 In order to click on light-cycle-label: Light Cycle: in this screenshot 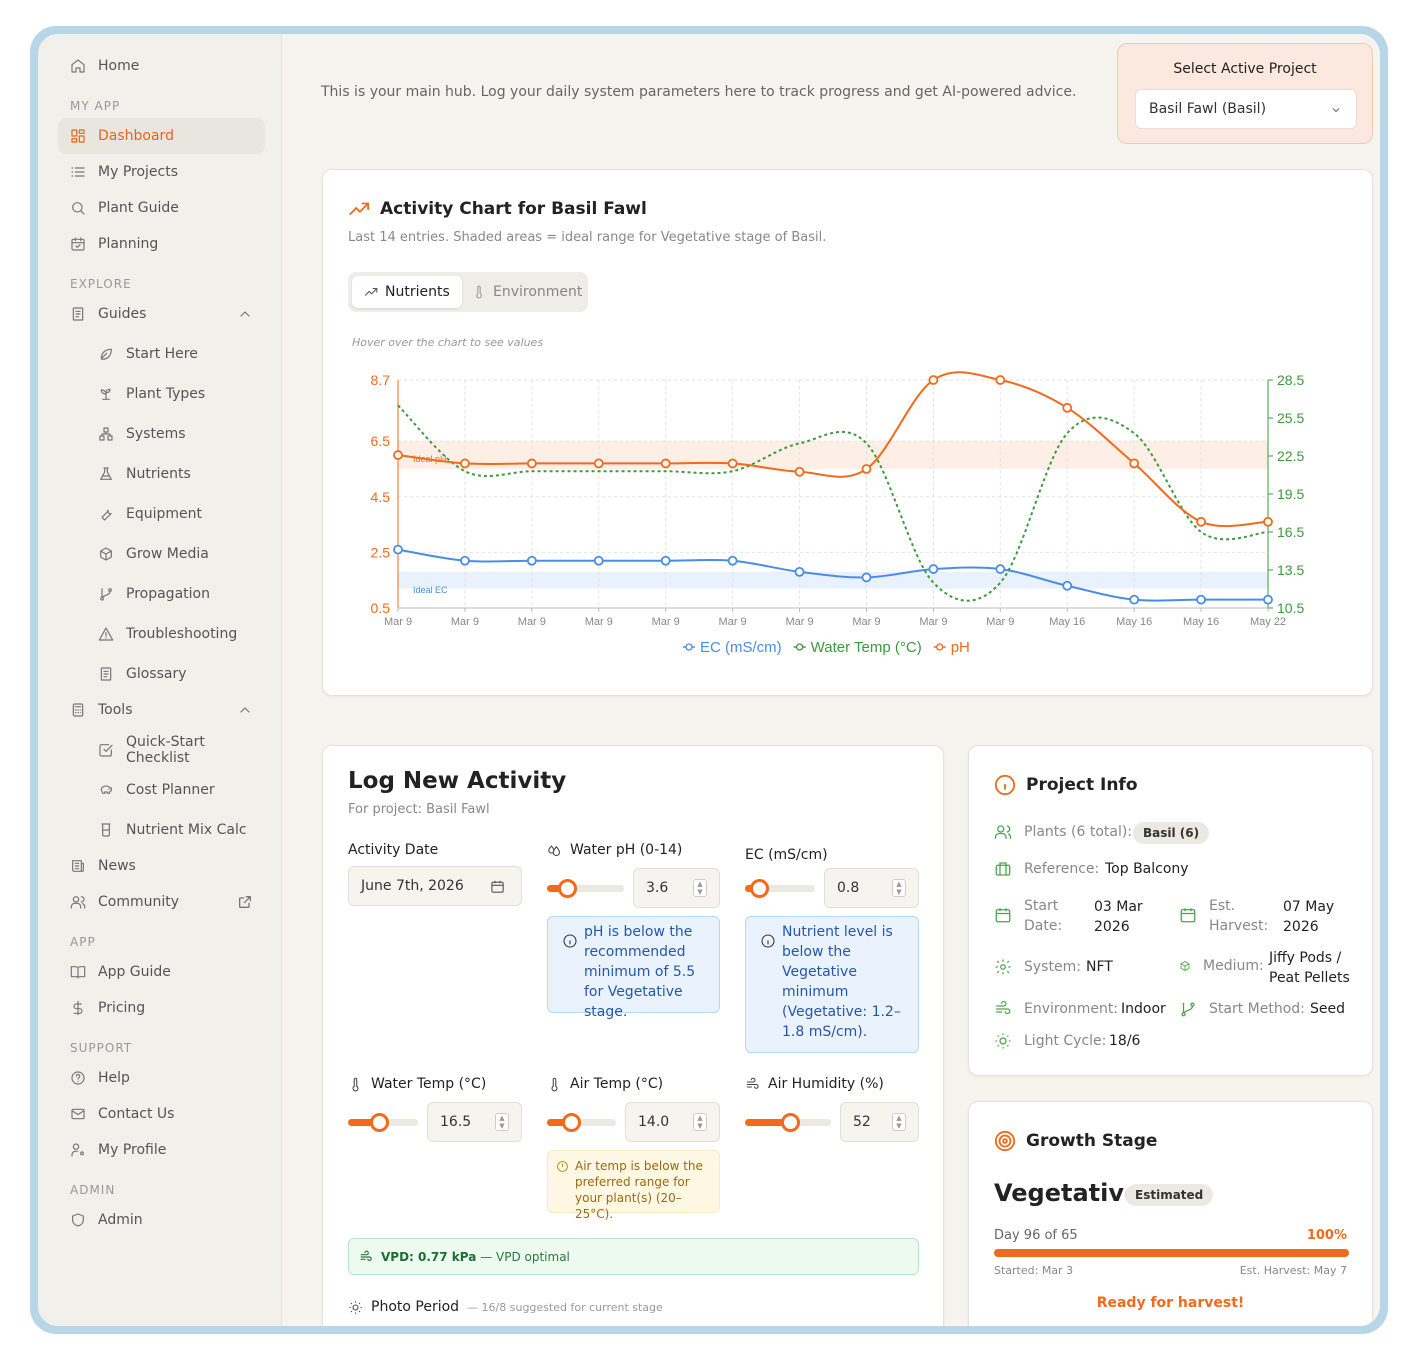, I will do `click(1065, 1041)`.